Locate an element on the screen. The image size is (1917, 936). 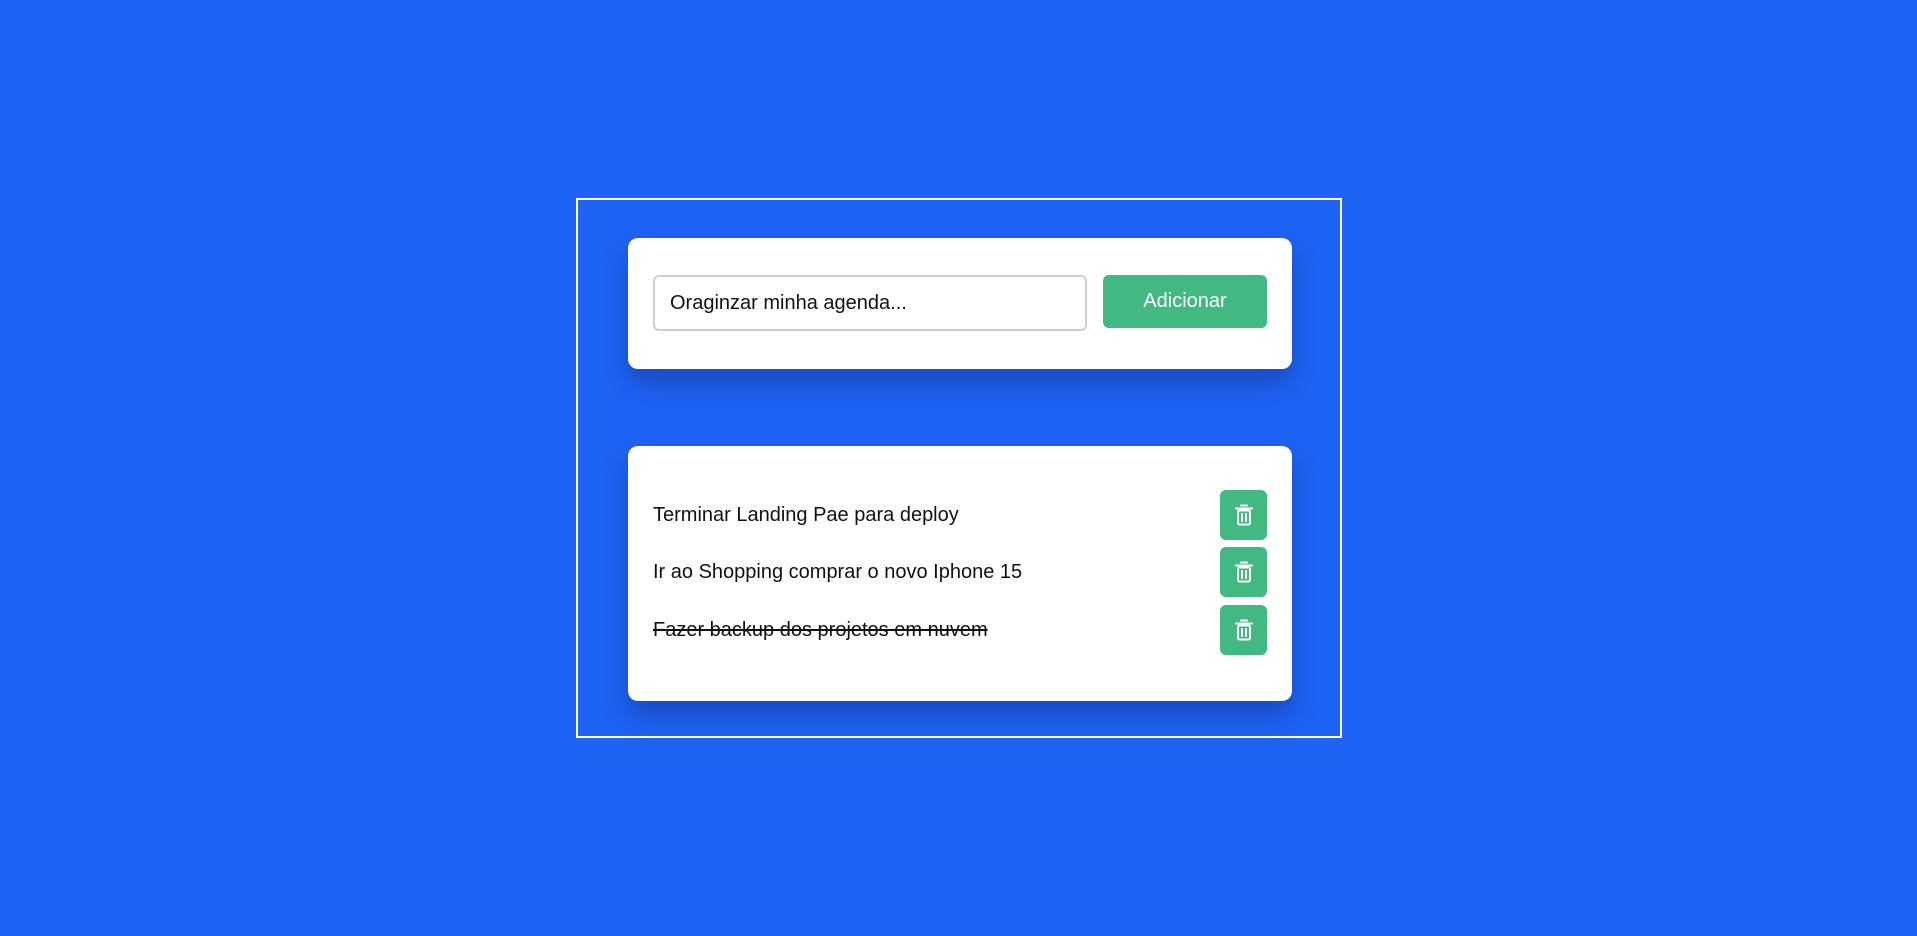
task-text: Ir ao Shopping comprar o novo Iphone 15 is located at coordinates (837, 572).